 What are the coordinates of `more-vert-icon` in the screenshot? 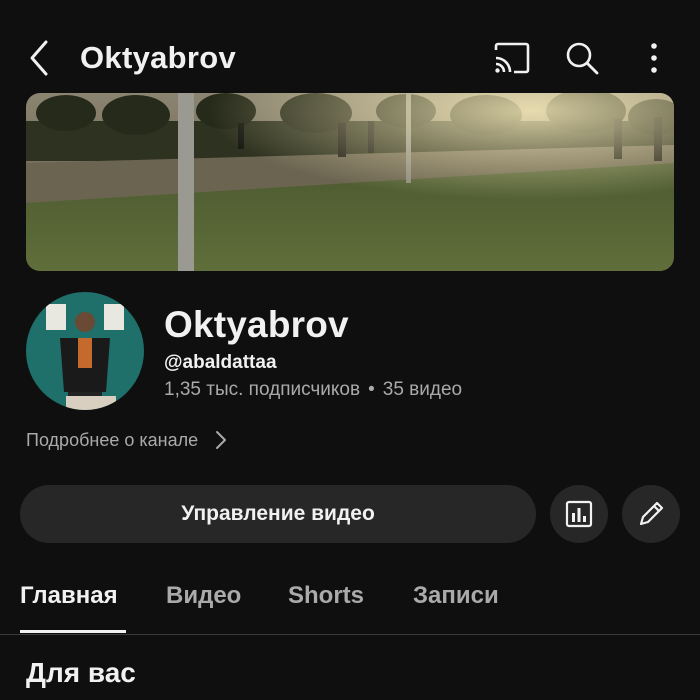 It's located at (654, 58).